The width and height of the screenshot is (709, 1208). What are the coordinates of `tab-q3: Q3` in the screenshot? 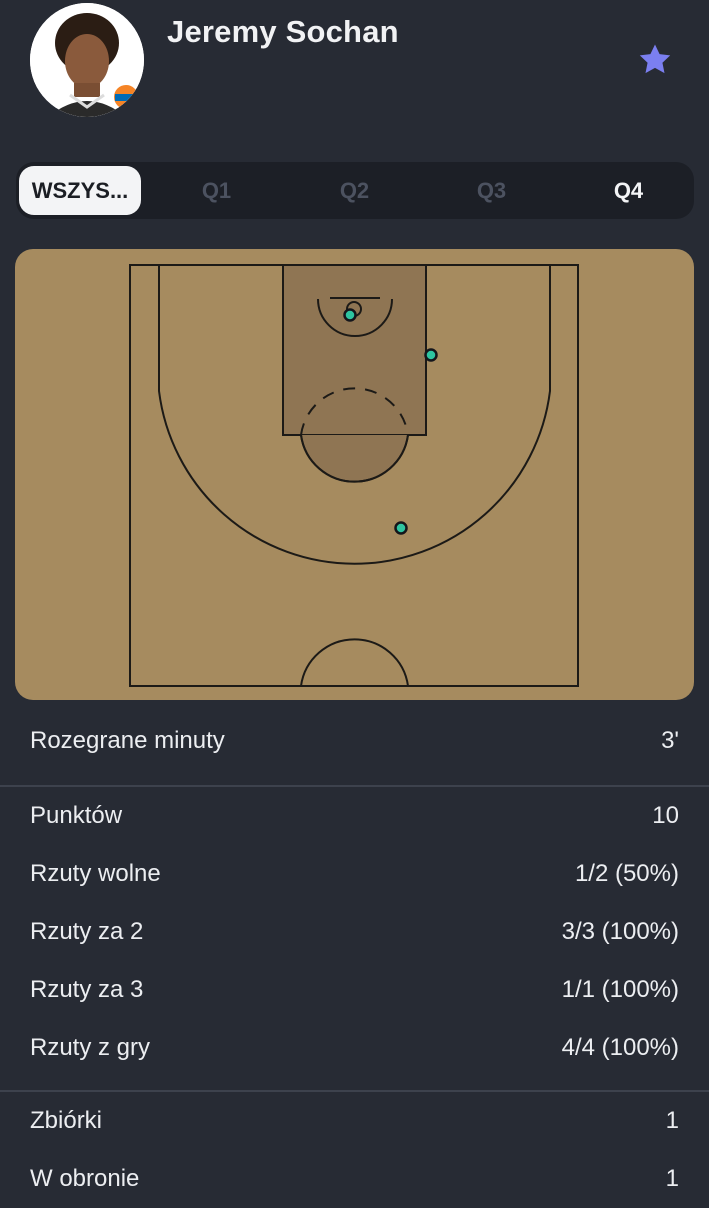 It's located at (491, 190).